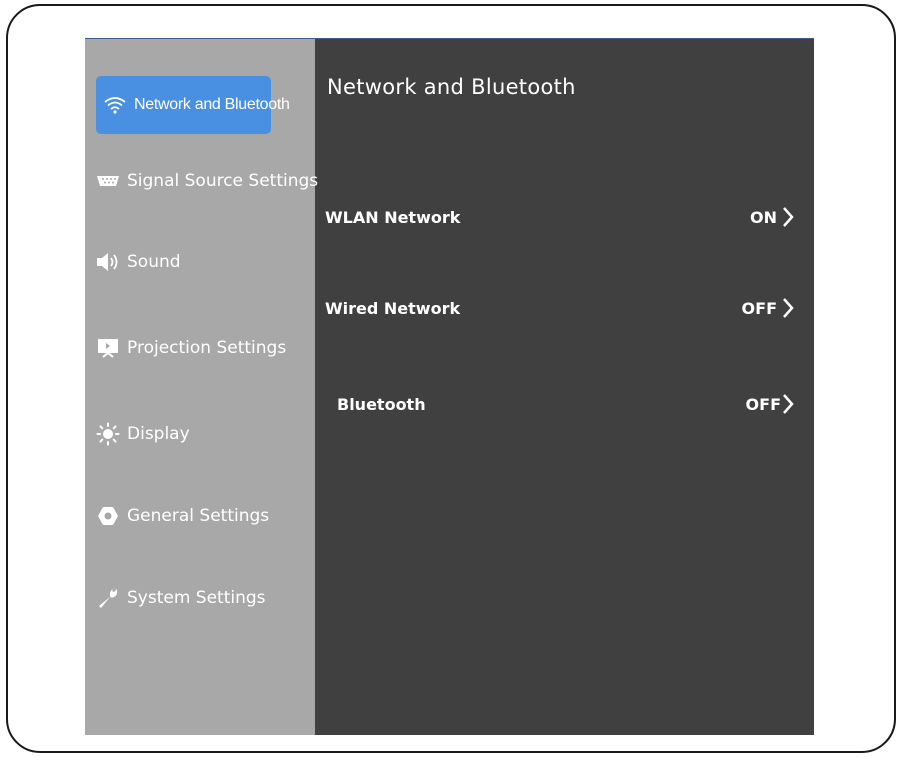 The height and width of the screenshot is (757, 902). Describe the element at coordinates (108, 434) in the screenshot. I see `brightness-icon` at that location.